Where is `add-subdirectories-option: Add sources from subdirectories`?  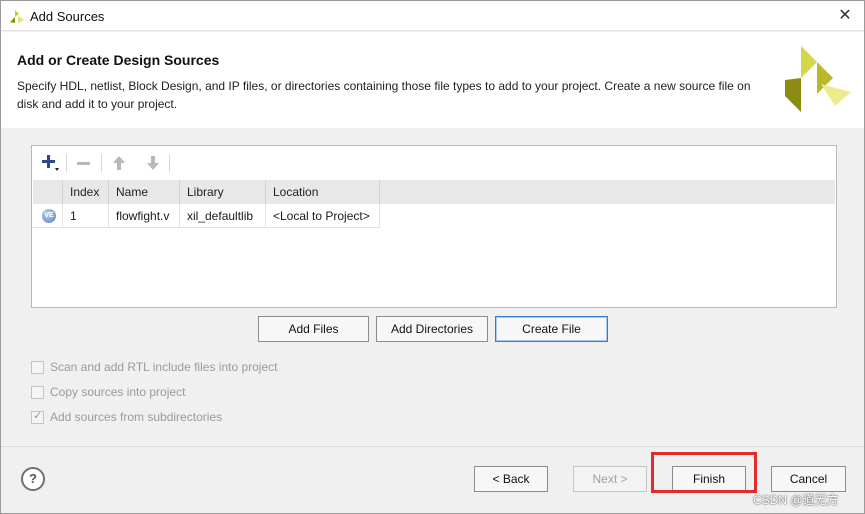
add-subdirectories-option: Add sources from subdirectories is located at coordinates (126, 417).